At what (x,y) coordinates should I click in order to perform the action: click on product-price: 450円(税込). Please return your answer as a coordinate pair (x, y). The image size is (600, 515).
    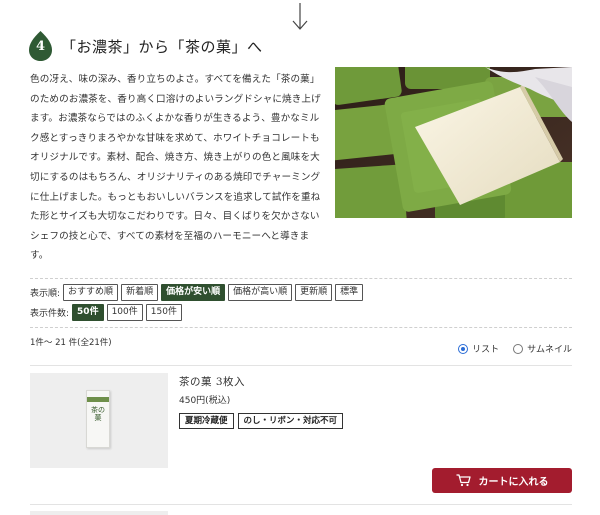
    Looking at the image, I should click on (205, 401).